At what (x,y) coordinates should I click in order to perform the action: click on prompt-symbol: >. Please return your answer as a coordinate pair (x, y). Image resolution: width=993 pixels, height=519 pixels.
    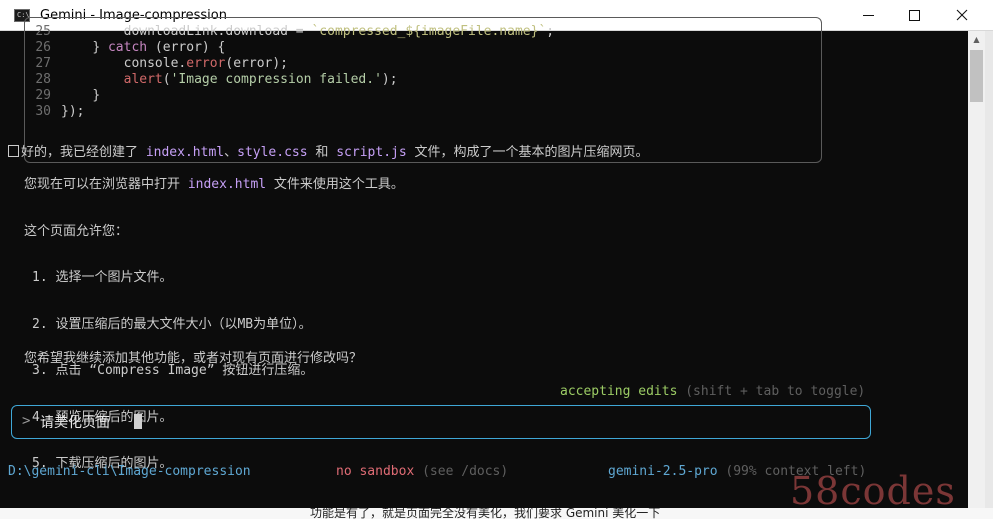
    Looking at the image, I should click on (26, 421).